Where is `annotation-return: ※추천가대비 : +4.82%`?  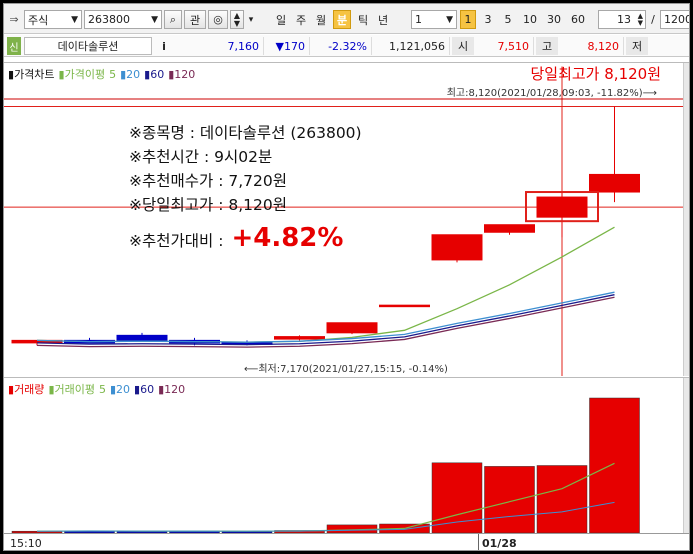
annotation-return: ※추천가대비 : +4.82% is located at coordinates (236, 238).